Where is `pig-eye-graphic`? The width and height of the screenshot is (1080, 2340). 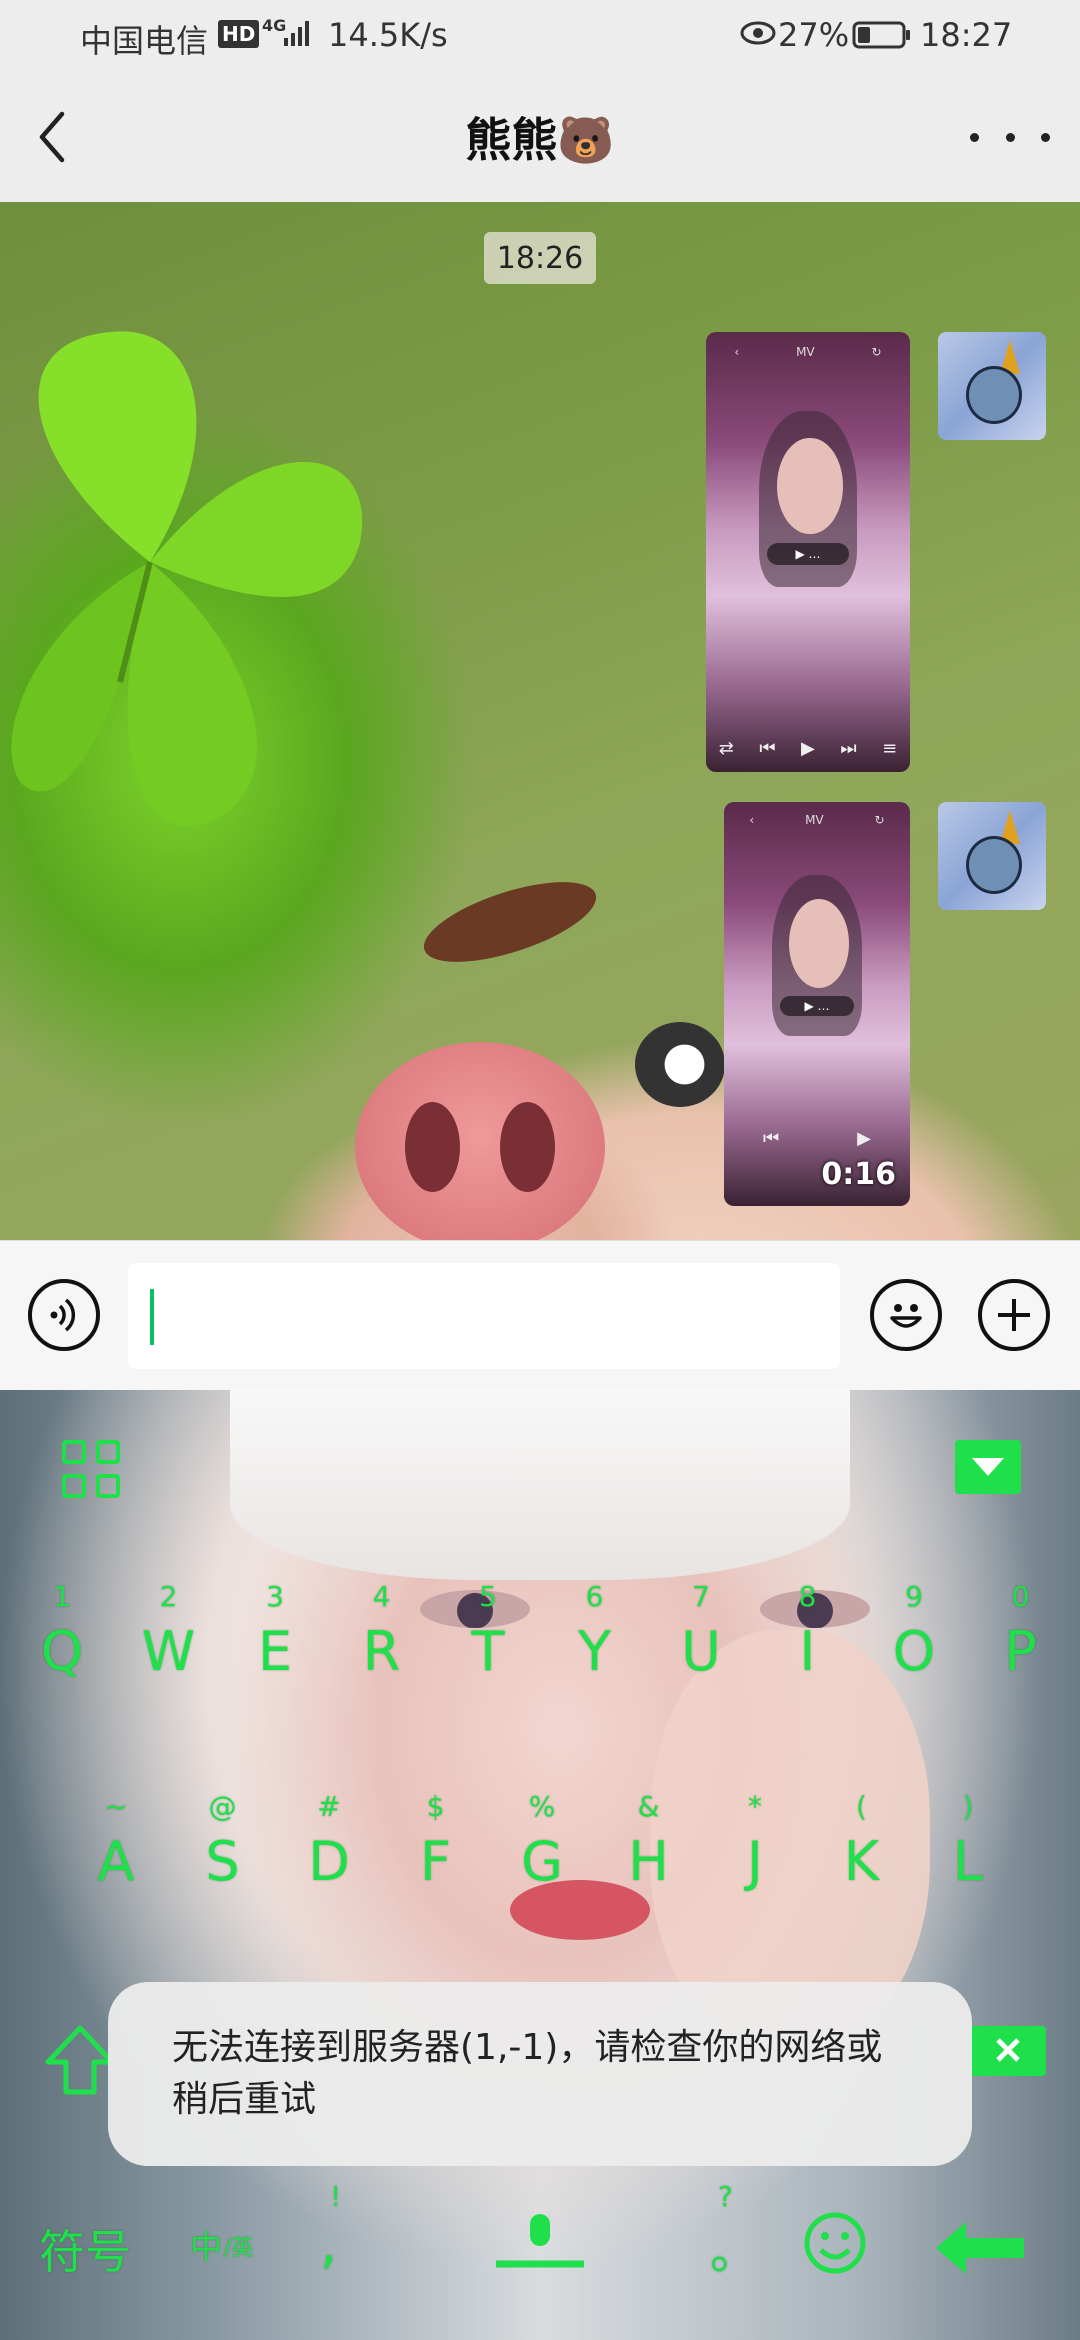
pig-eye-graphic is located at coordinates (680, 1064).